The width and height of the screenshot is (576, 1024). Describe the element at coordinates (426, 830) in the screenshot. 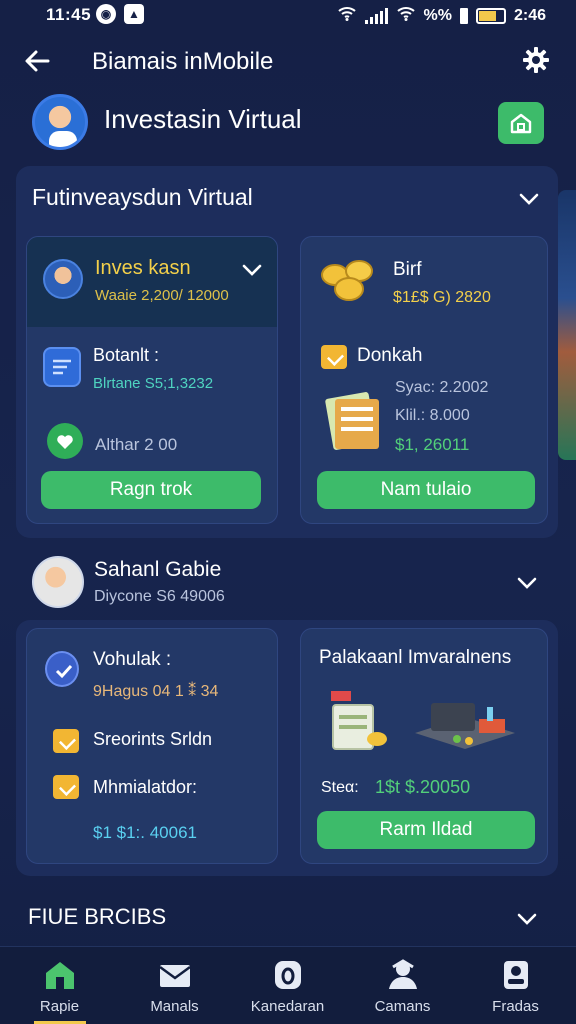

I see `primary-button: Rarm Ildad` at that location.